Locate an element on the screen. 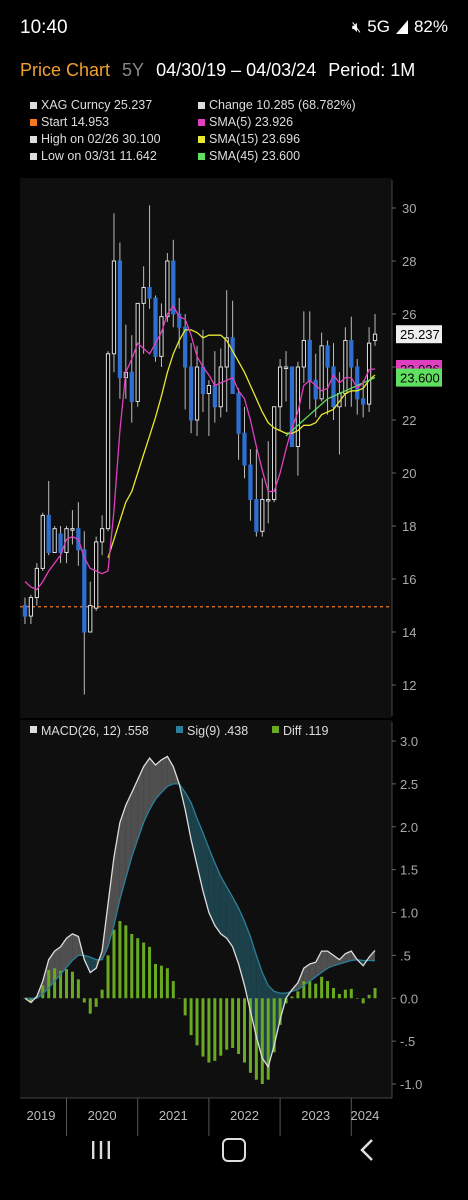  macd-y-axis: 3.0 2.5 2.0 1.5 1.0 .5 0.0 -.5 -1.0 is located at coordinates (406, 910).